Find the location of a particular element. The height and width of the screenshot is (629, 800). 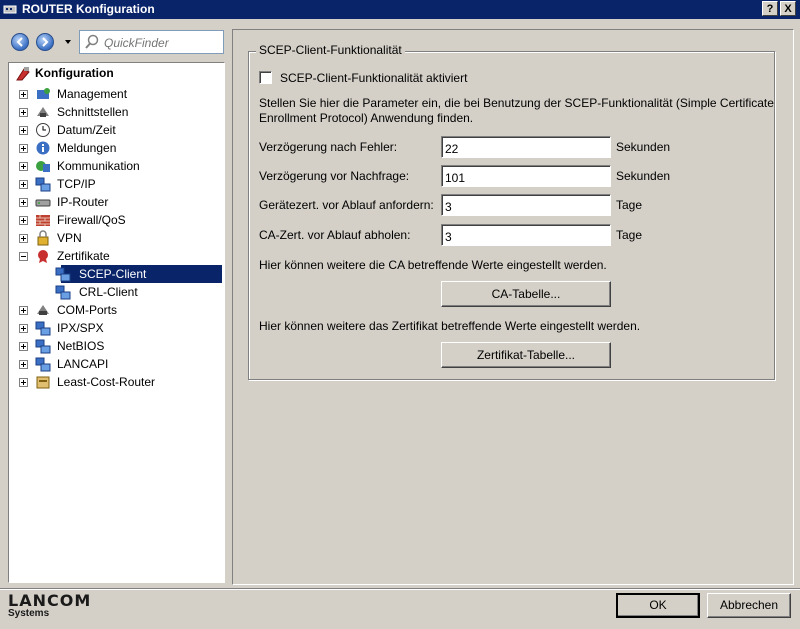

navigation-bar is located at coordinates (116, 43).